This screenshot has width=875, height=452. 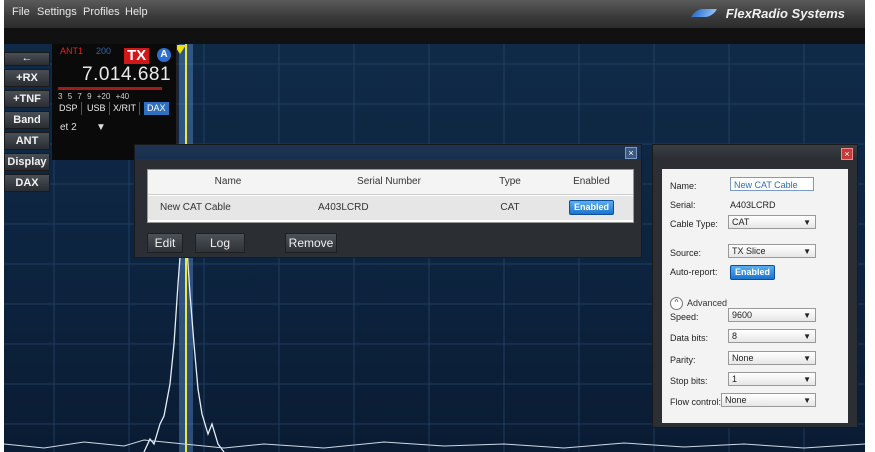 What do you see at coordinates (735, 379) in the screenshot?
I see `stop-bits-value: 1` at bounding box center [735, 379].